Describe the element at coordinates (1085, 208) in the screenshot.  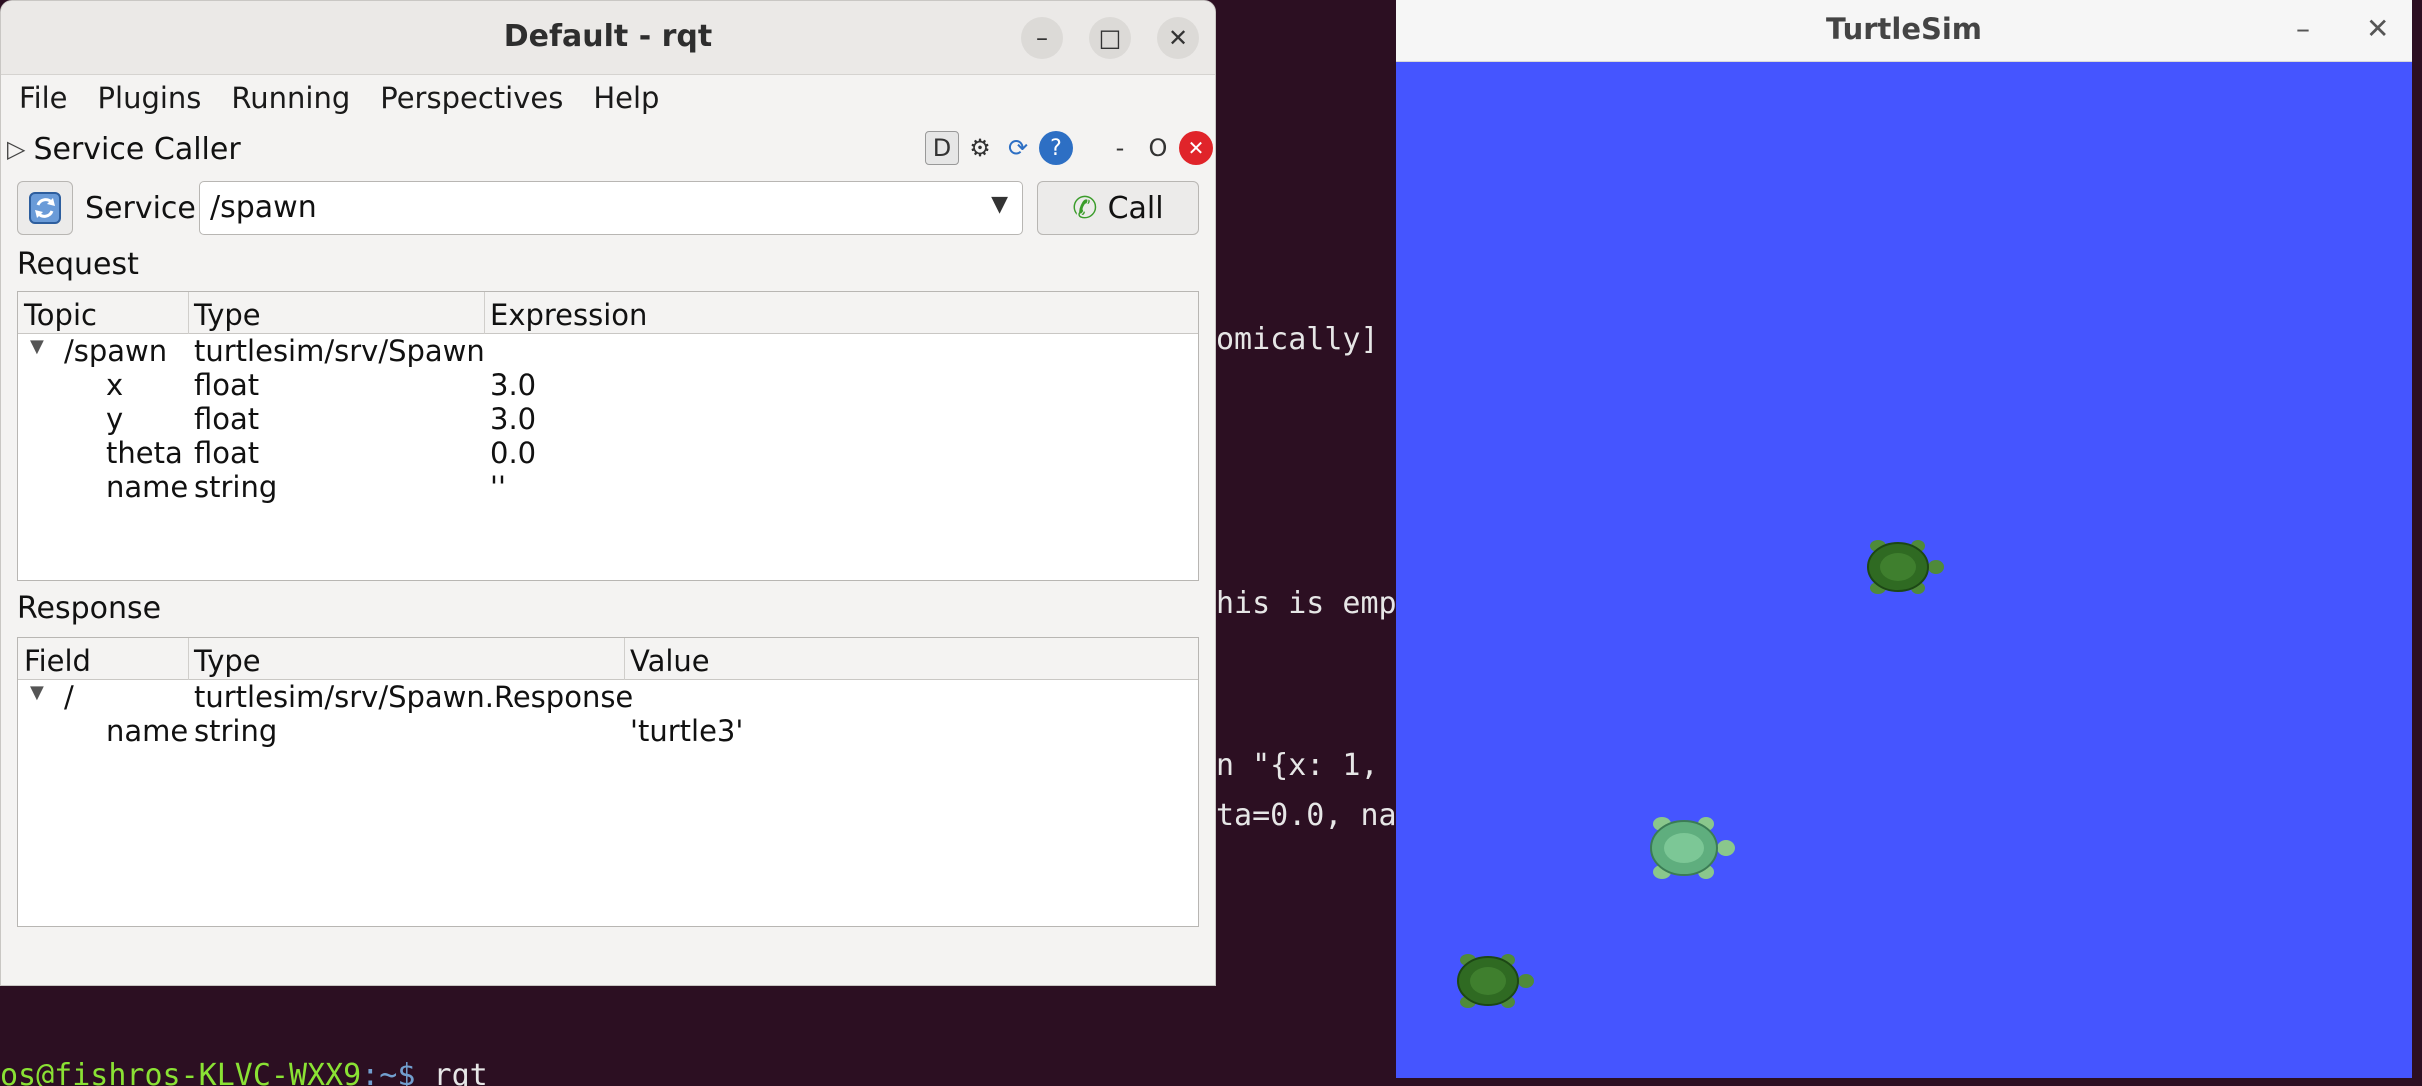
I see `phone-icon: ✆` at that location.